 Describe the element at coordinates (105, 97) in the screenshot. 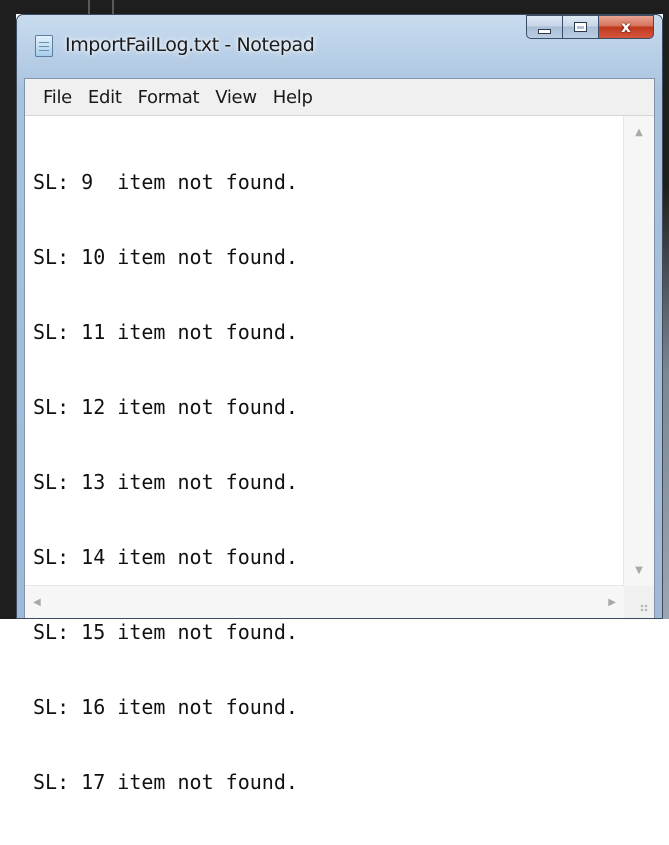

I see `menu-edit: Edit` at that location.